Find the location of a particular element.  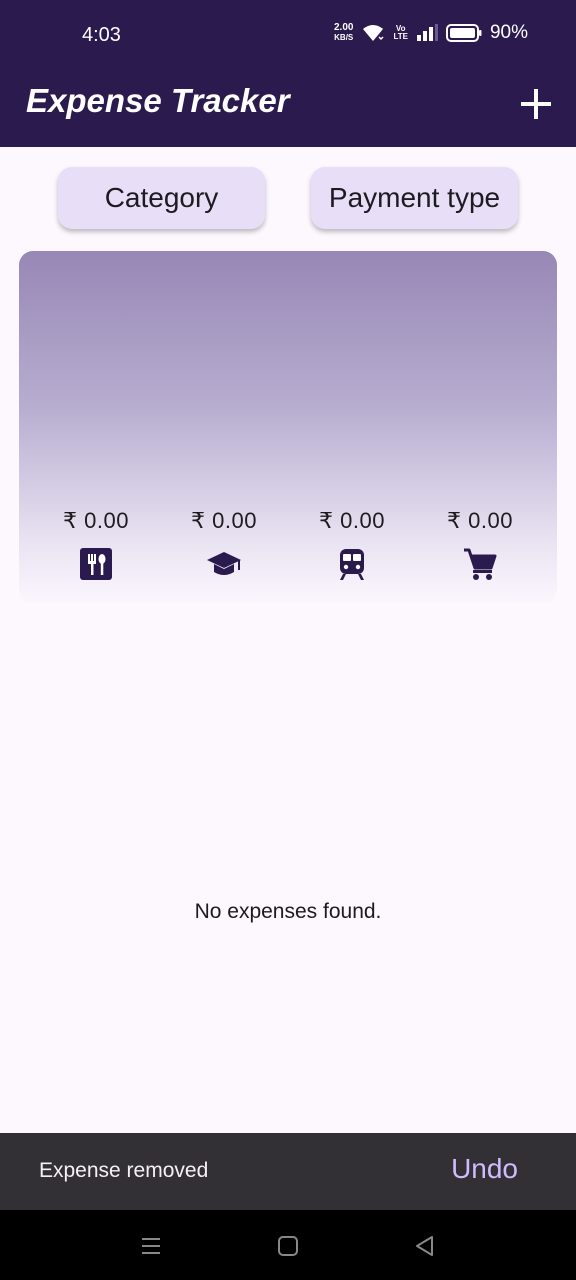

category-button-label: Category is located at coordinates (161, 197).